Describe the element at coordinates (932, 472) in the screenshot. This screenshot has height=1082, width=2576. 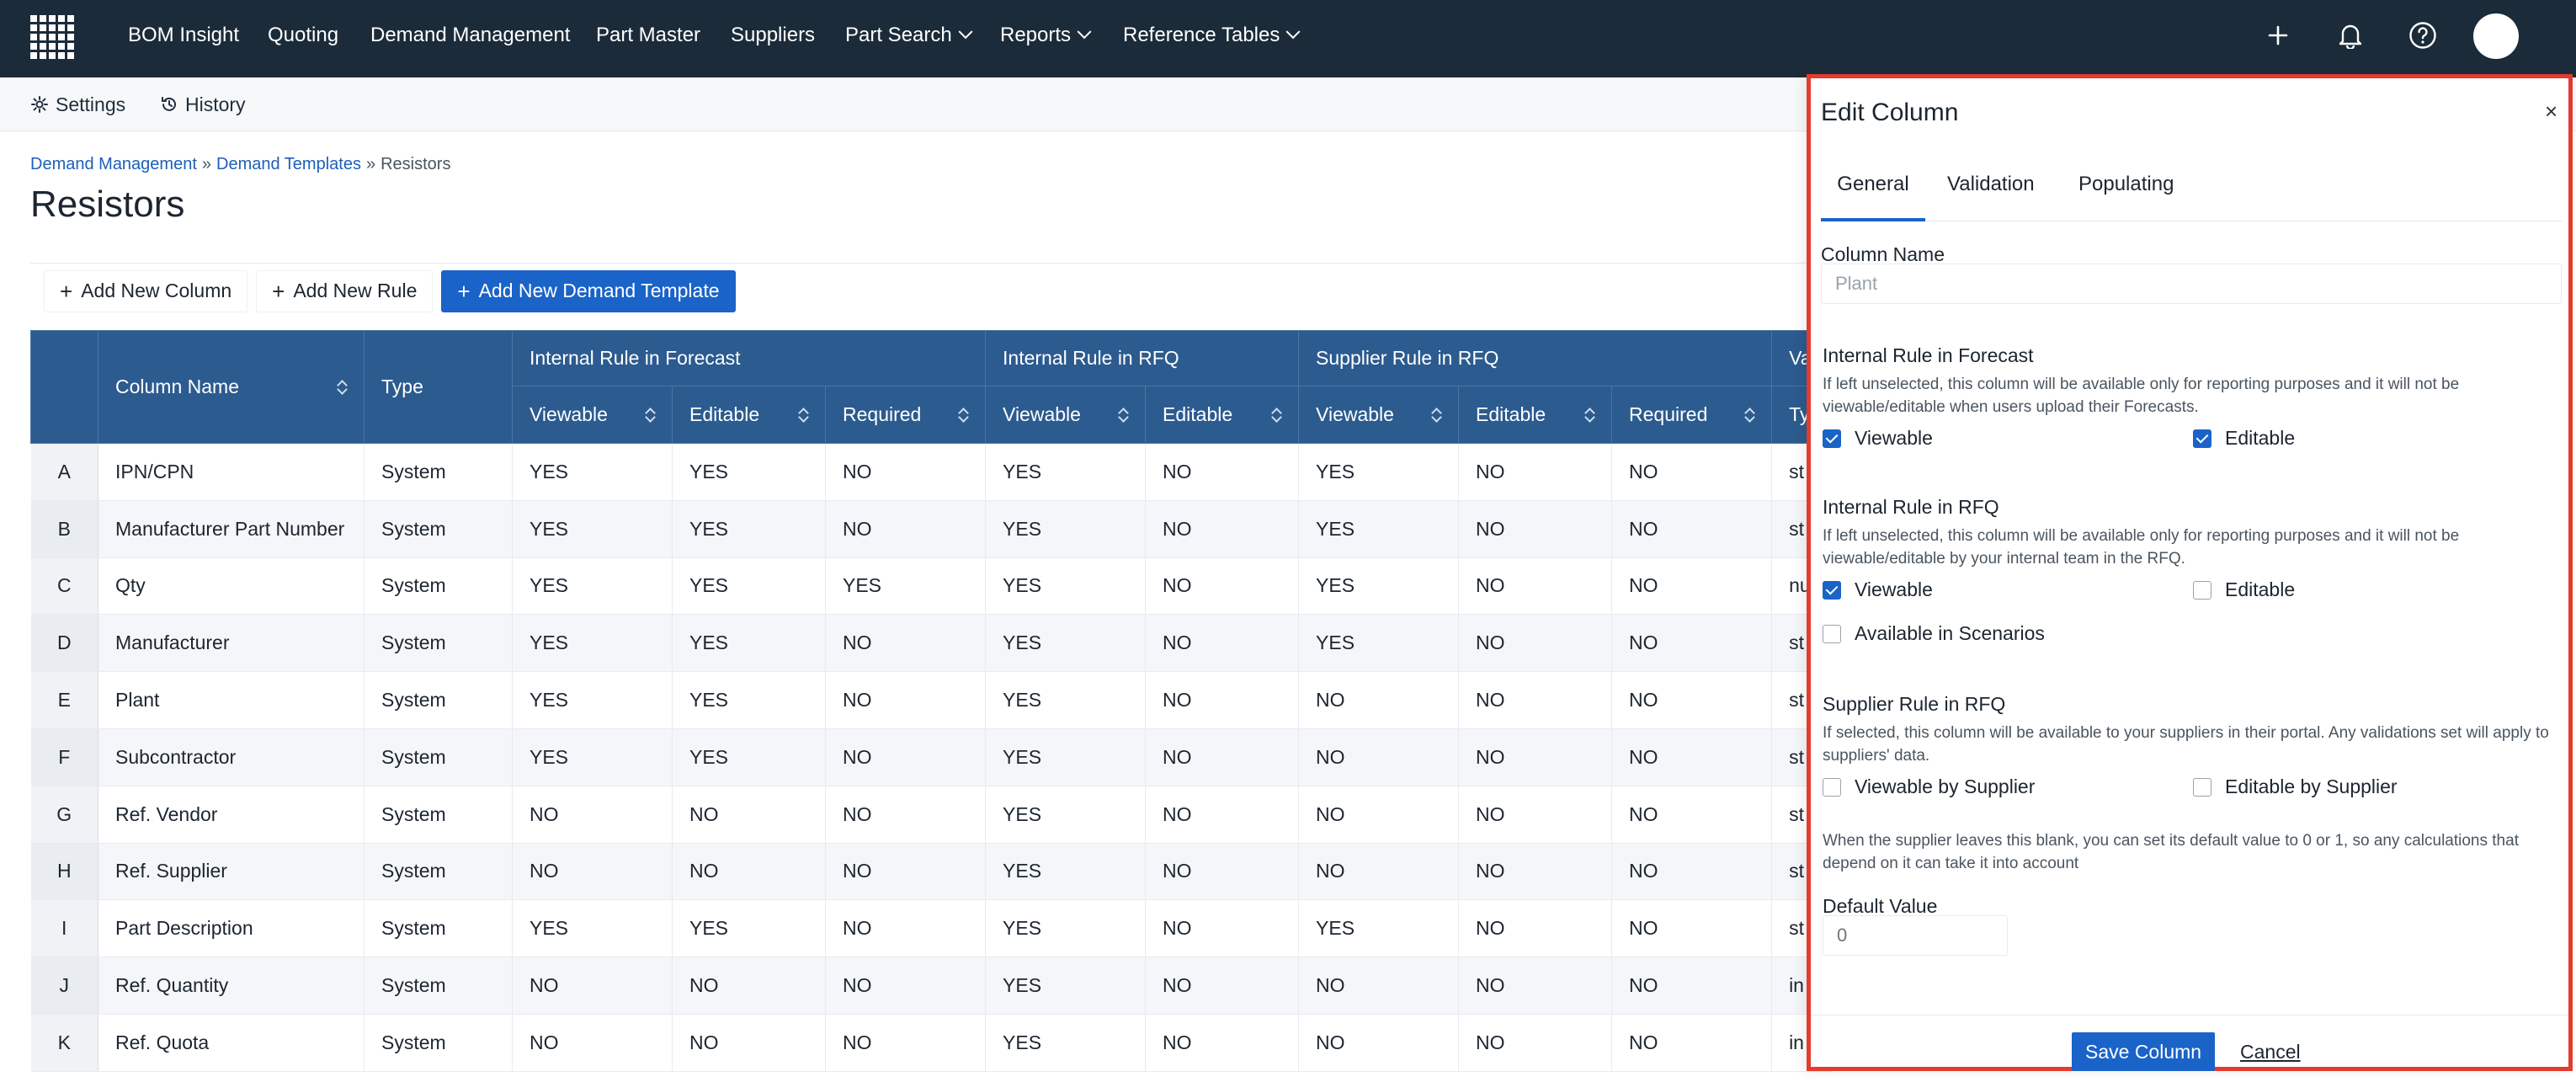
I see `table-row: A IPN/CPN System YES YES NO YES NO YES NO NO st` at that location.